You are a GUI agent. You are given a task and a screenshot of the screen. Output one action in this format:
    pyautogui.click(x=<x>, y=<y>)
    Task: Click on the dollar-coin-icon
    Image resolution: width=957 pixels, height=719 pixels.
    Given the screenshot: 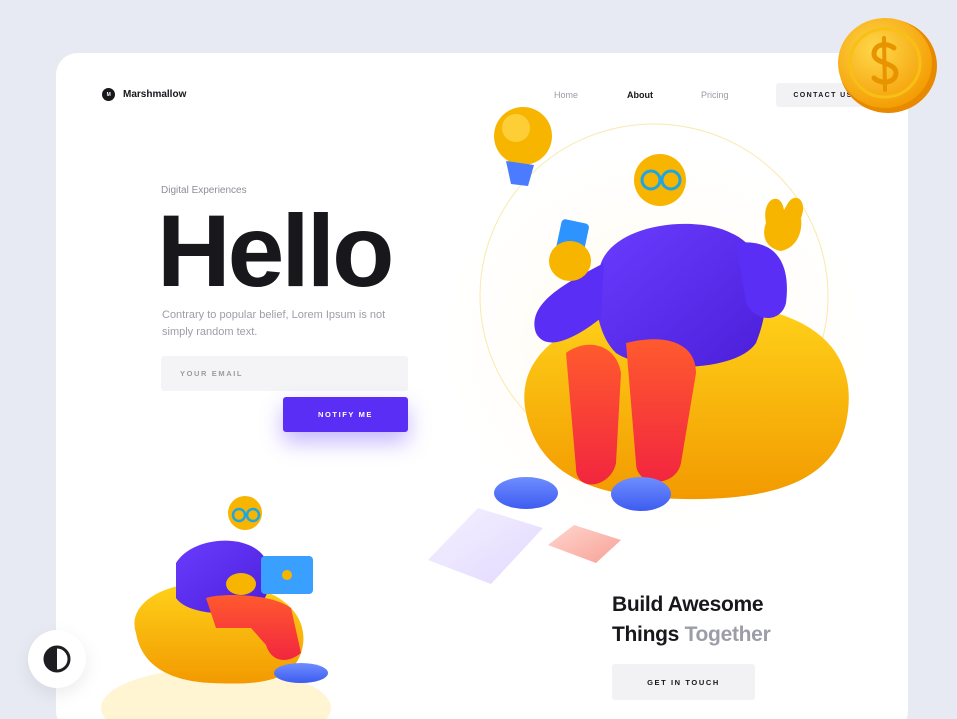 What is the action you would take?
    pyautogui.click(x=887, y=65)
    